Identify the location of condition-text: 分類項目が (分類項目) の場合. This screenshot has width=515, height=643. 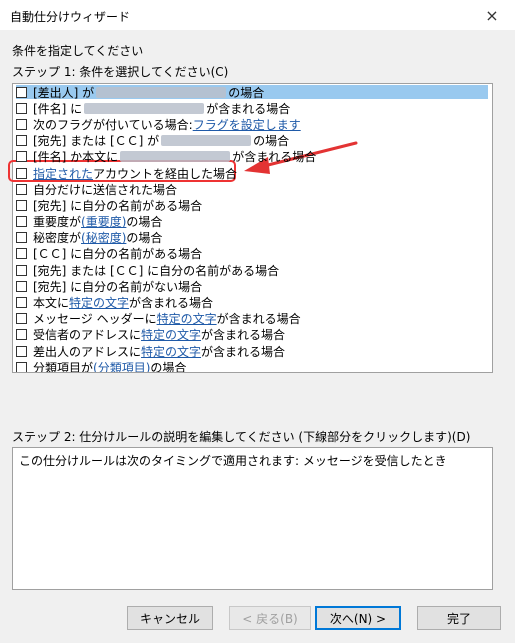
(109, 366).